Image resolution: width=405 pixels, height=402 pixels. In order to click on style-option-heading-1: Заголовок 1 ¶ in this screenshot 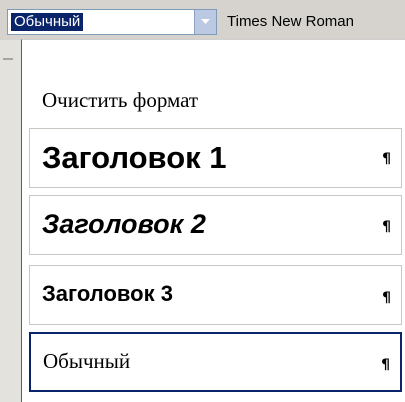, I will do `click(215, 158)`.